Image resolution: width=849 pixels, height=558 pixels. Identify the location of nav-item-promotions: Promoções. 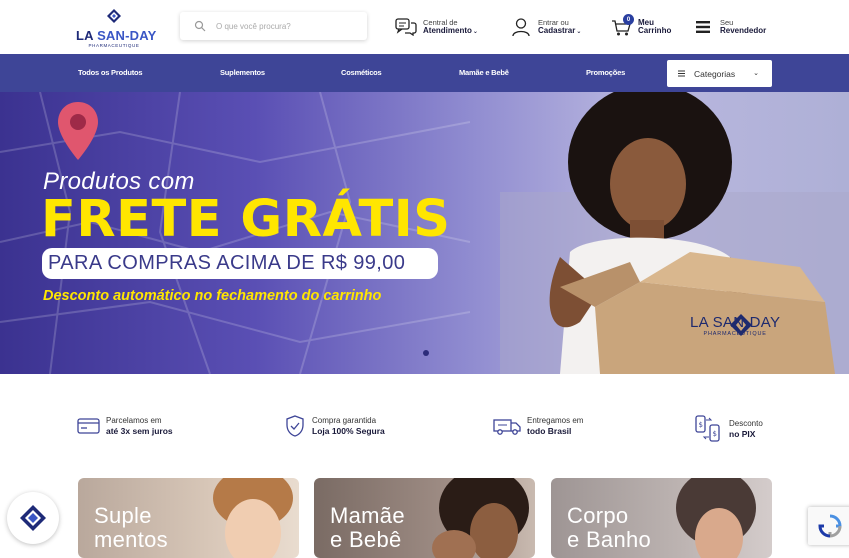
(605, 72).